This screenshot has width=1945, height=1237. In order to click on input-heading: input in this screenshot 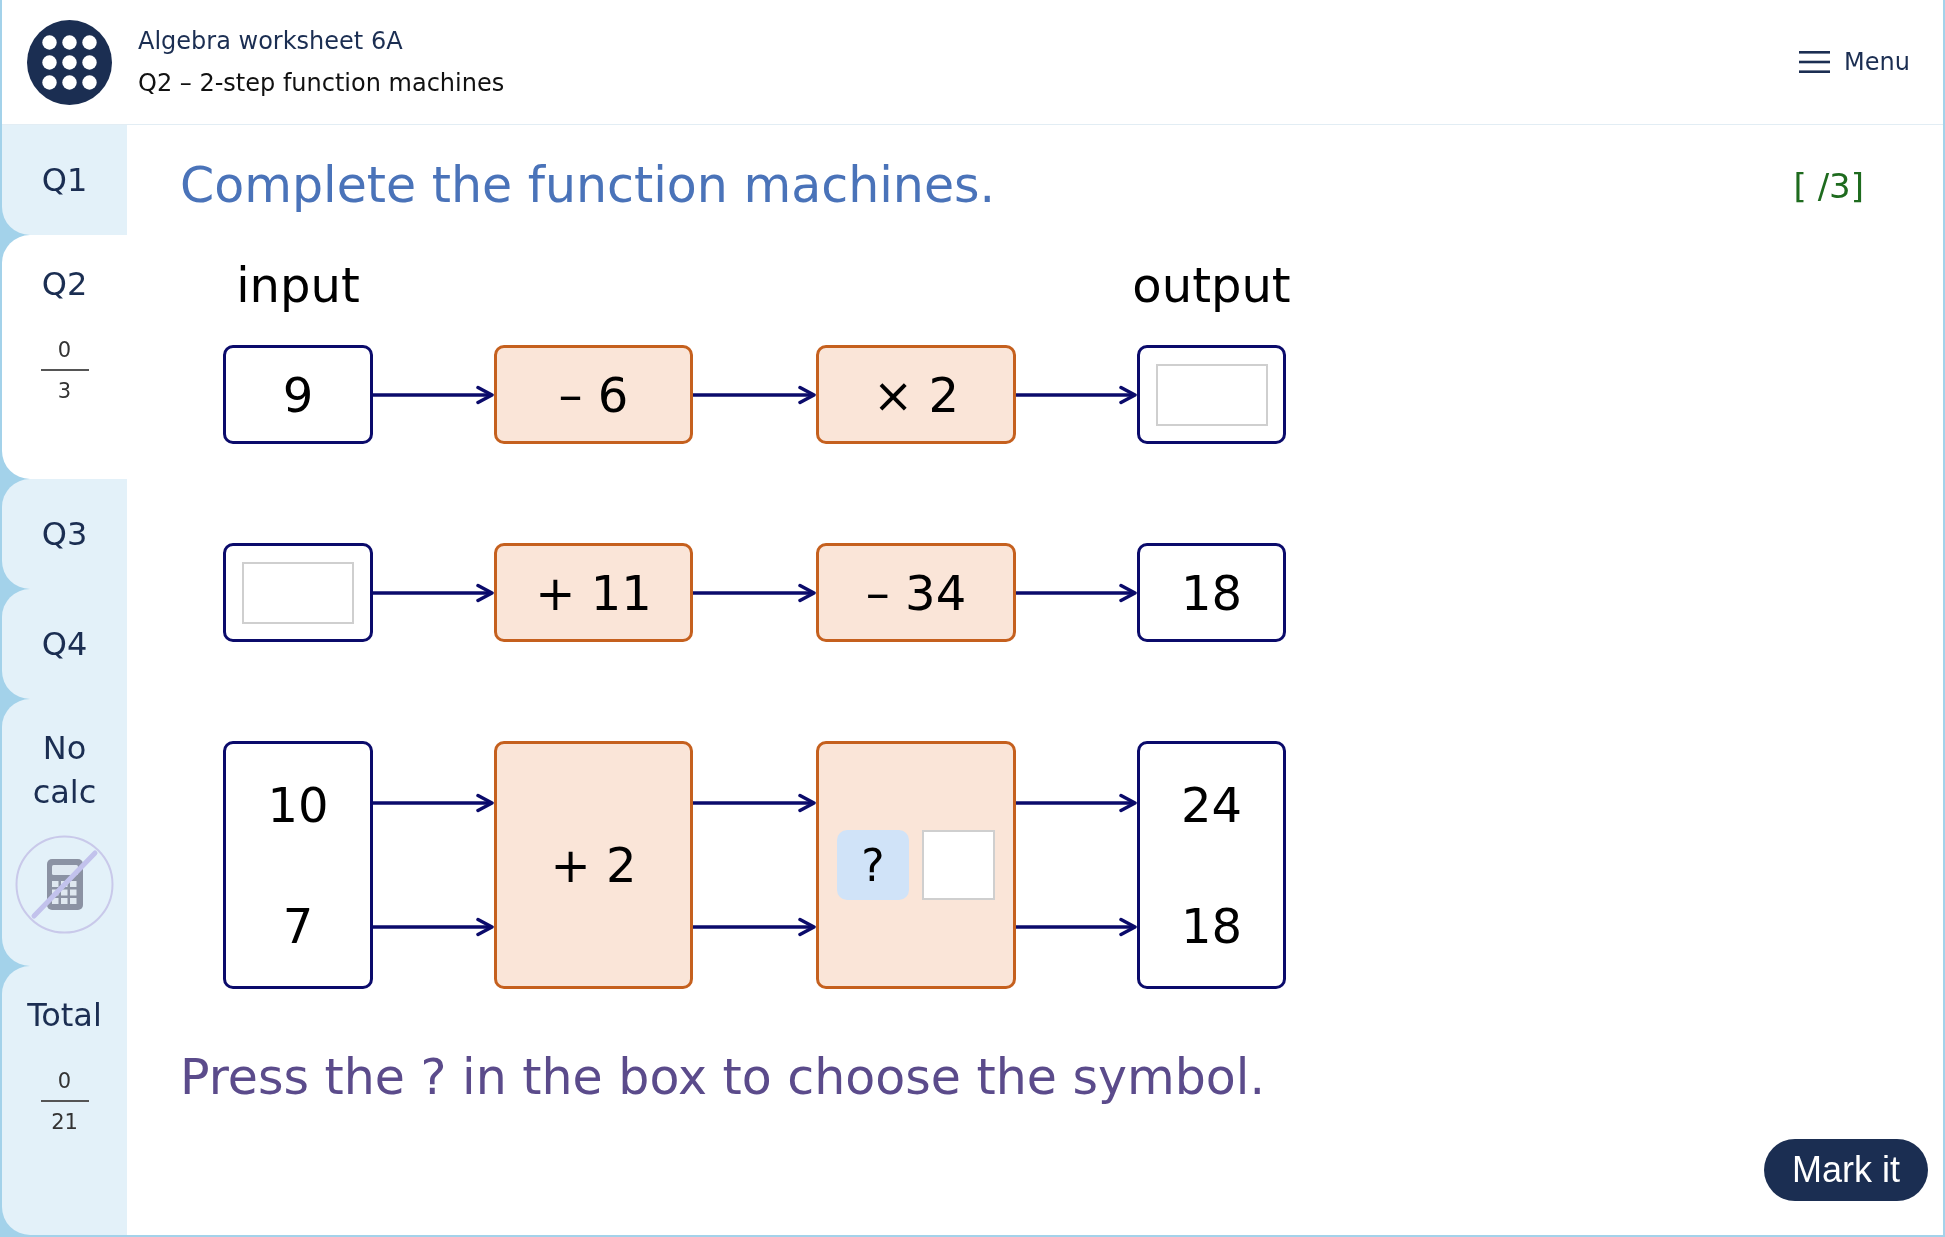, I will do `click(298, 285)`.